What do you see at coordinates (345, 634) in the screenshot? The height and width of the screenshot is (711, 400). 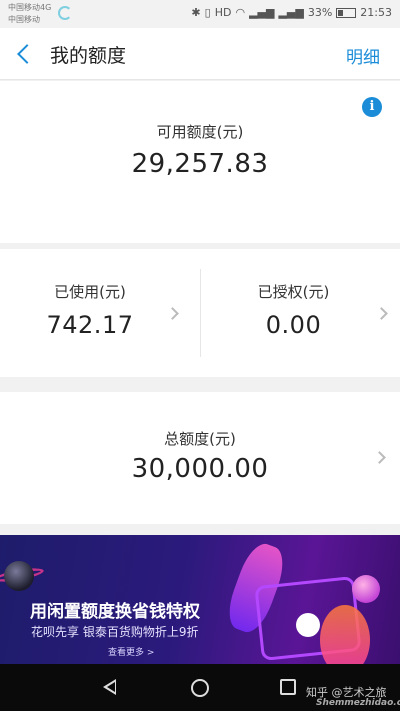 I see `swirl-decoration` at bounding box center [345, 634].